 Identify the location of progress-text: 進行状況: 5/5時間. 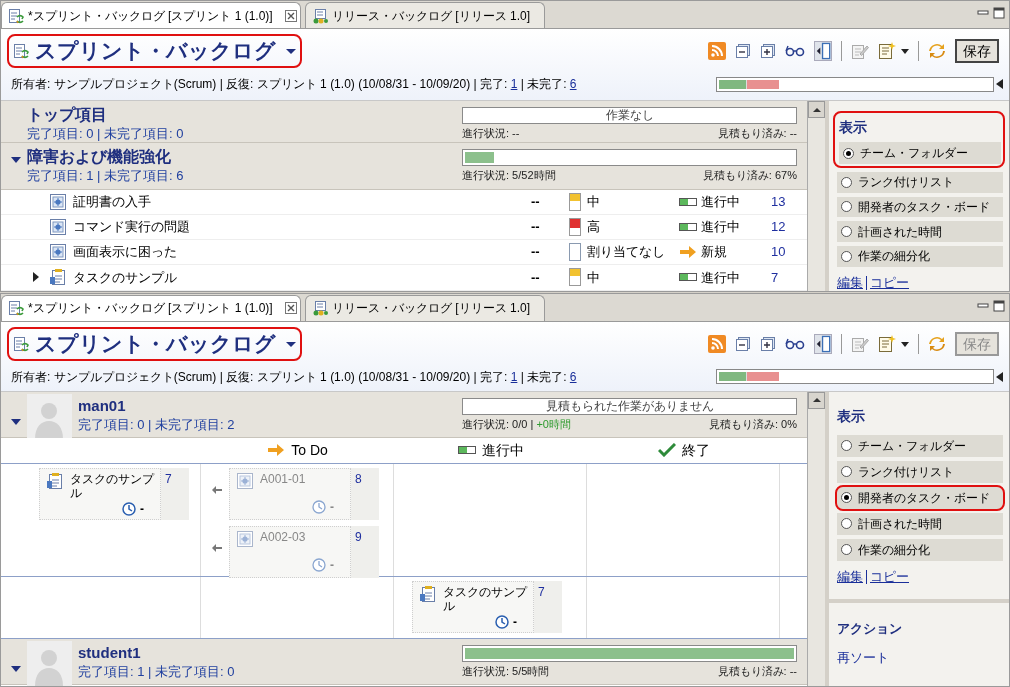
(506, 671).